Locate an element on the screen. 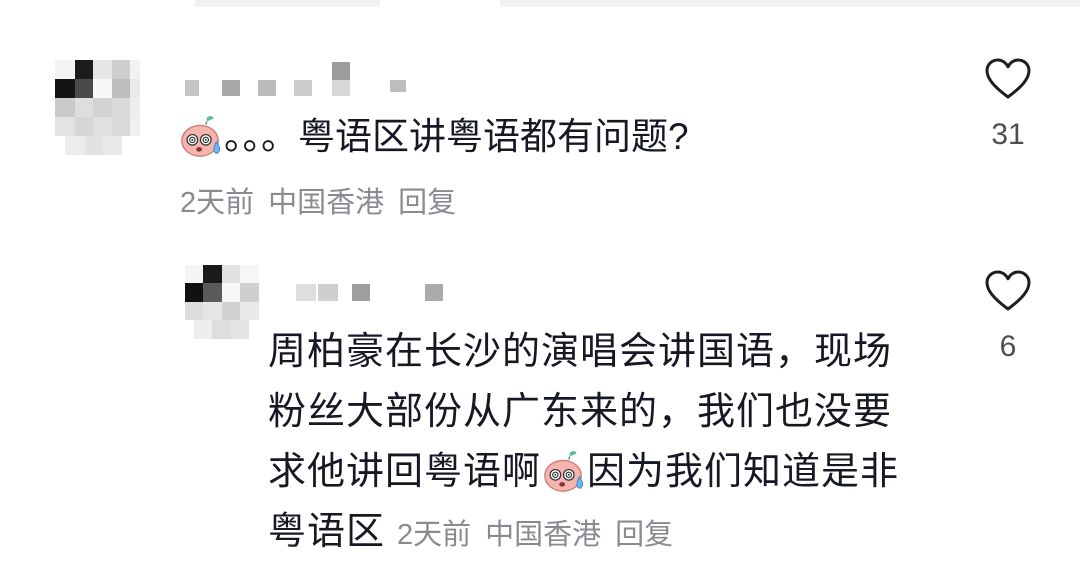 This screenshot has width=1080, height=581. comment-text: 因为我们知道是非 is located at coordinates (743, 472).